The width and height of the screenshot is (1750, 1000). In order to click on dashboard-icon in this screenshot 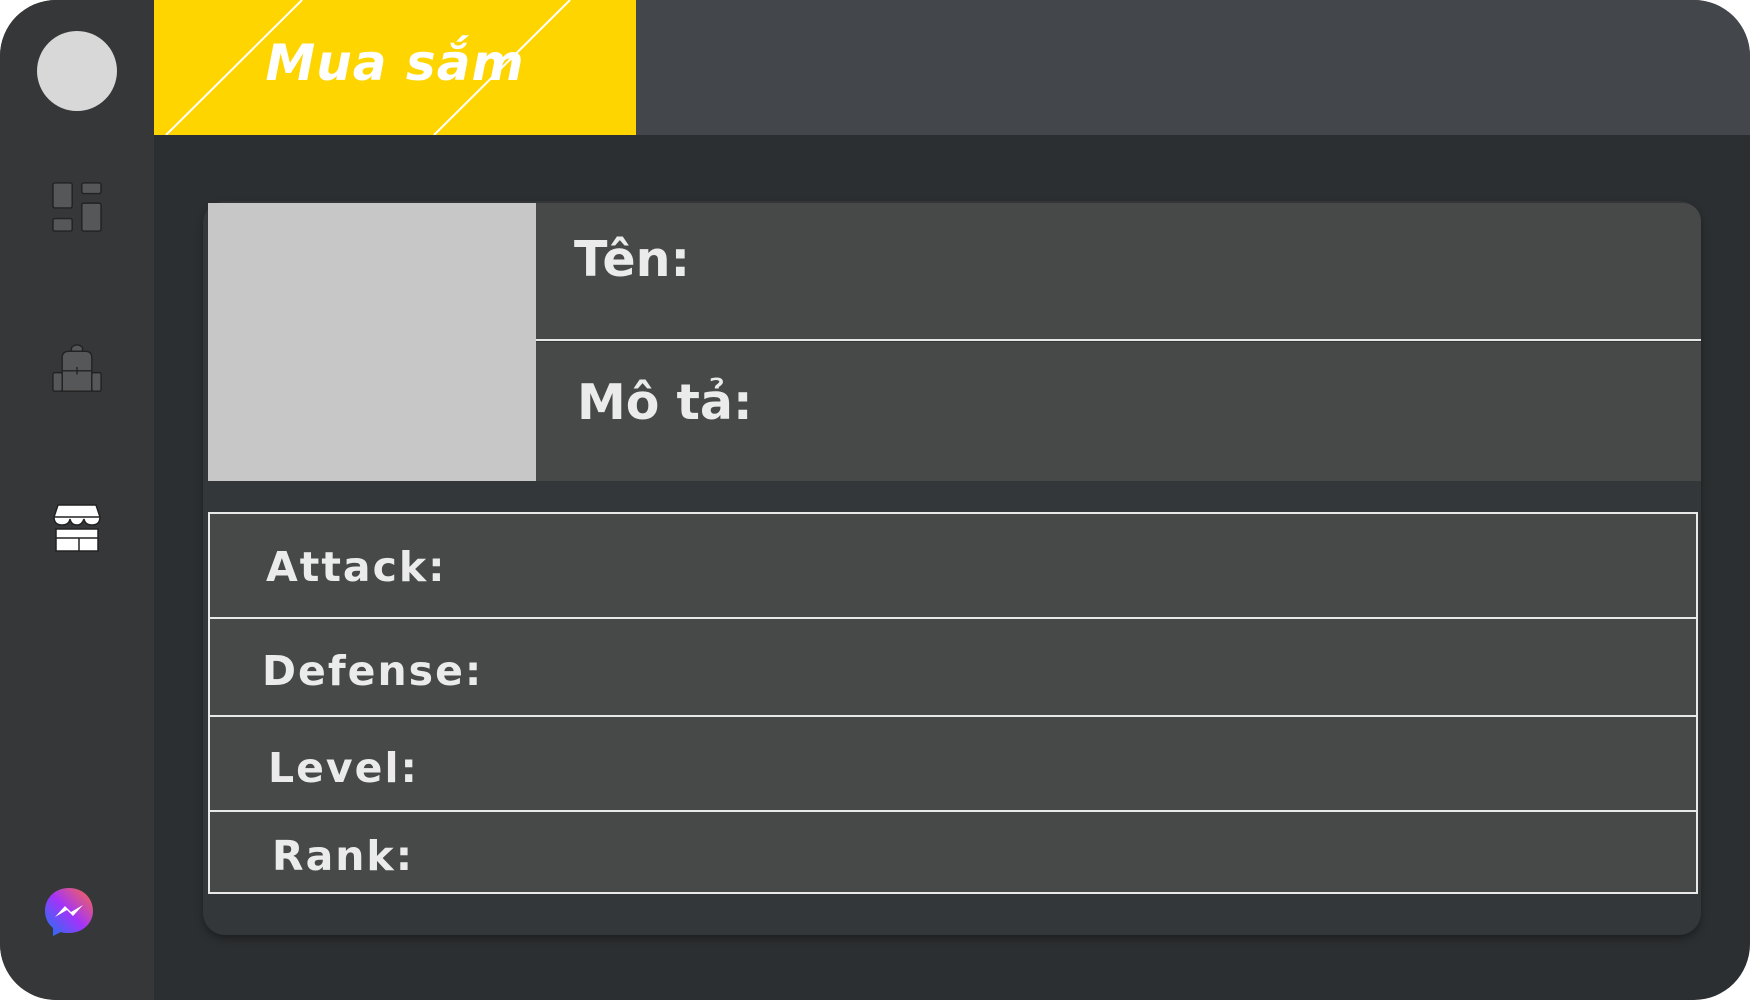, I will do `click(77, 207)`.